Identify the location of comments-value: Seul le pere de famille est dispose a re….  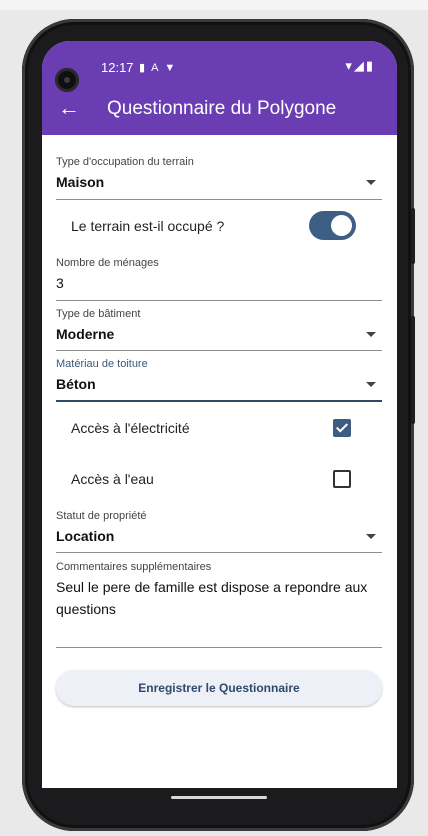
(212, 598).